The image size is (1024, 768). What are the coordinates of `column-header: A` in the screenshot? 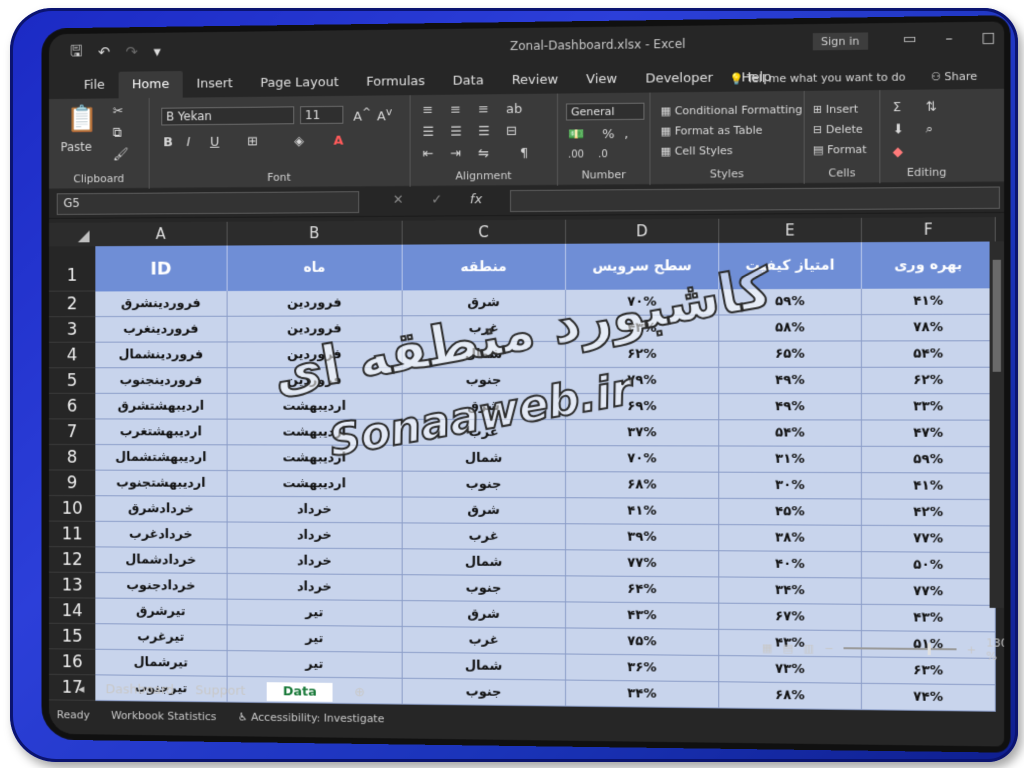 It's located at (161, 234).